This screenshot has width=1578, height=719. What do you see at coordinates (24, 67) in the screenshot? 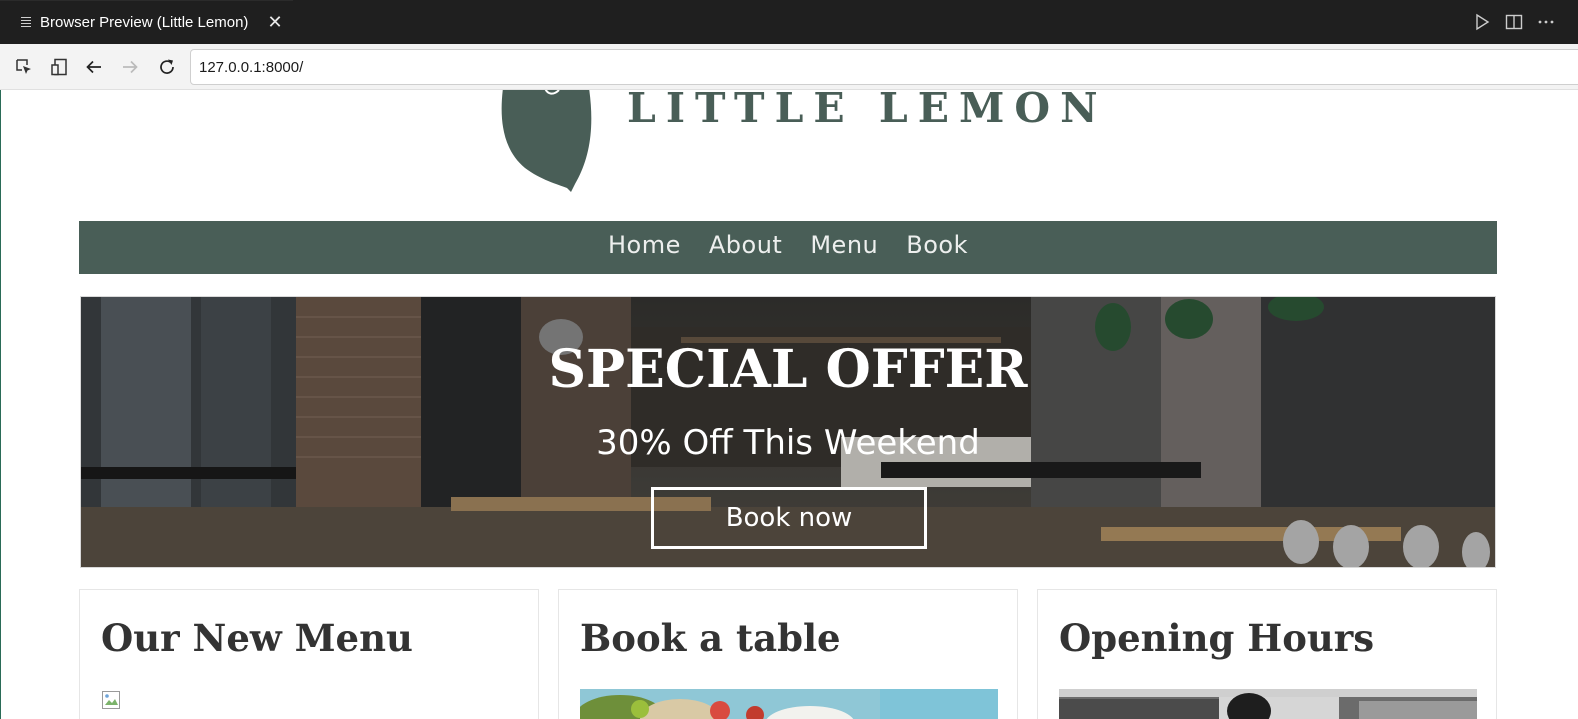
I see `inspect-icon` at bounding box center [24, 67].